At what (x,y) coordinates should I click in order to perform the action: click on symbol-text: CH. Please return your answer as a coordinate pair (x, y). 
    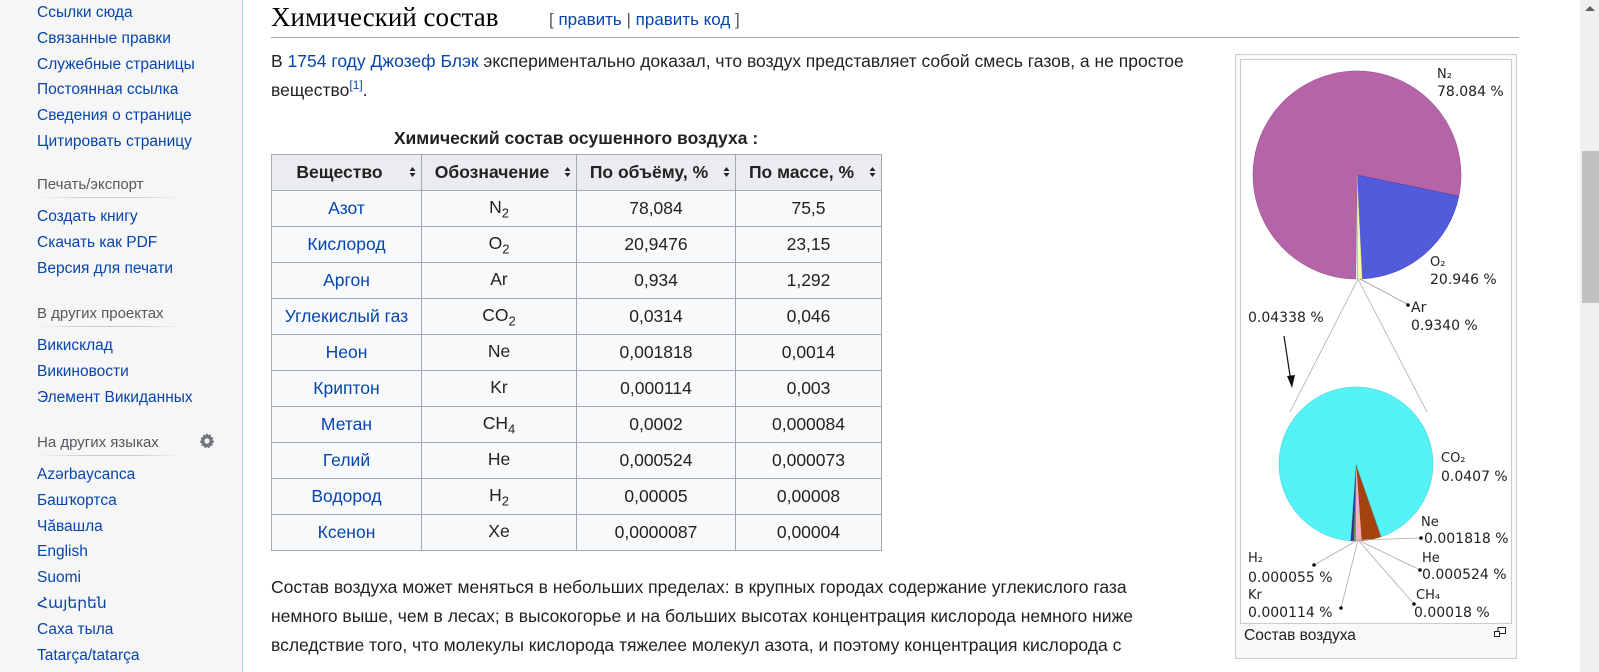
    Looking at the image, I should click on (495, 422).